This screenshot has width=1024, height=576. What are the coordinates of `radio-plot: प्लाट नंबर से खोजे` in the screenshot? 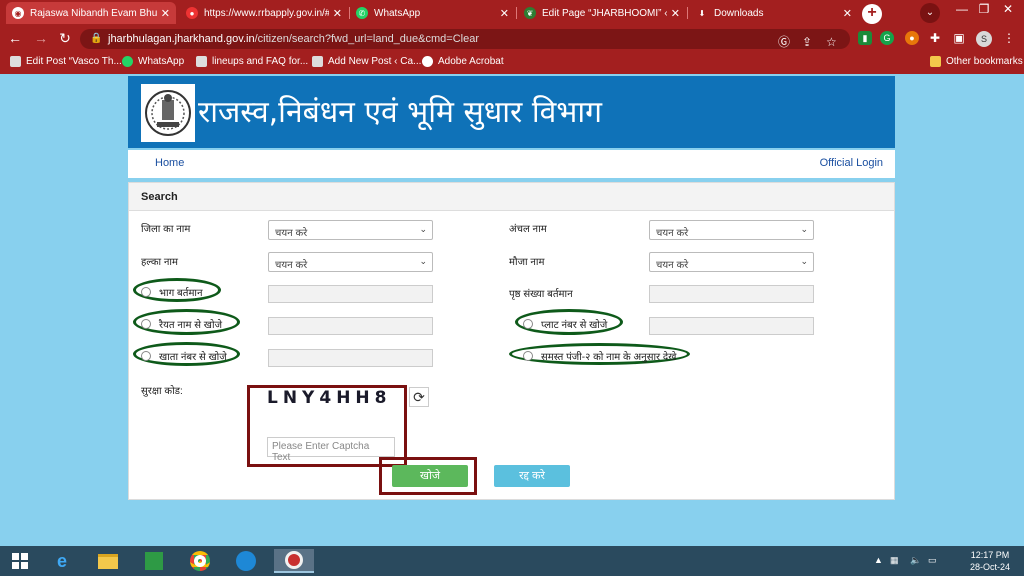 It's located at (565, 324).